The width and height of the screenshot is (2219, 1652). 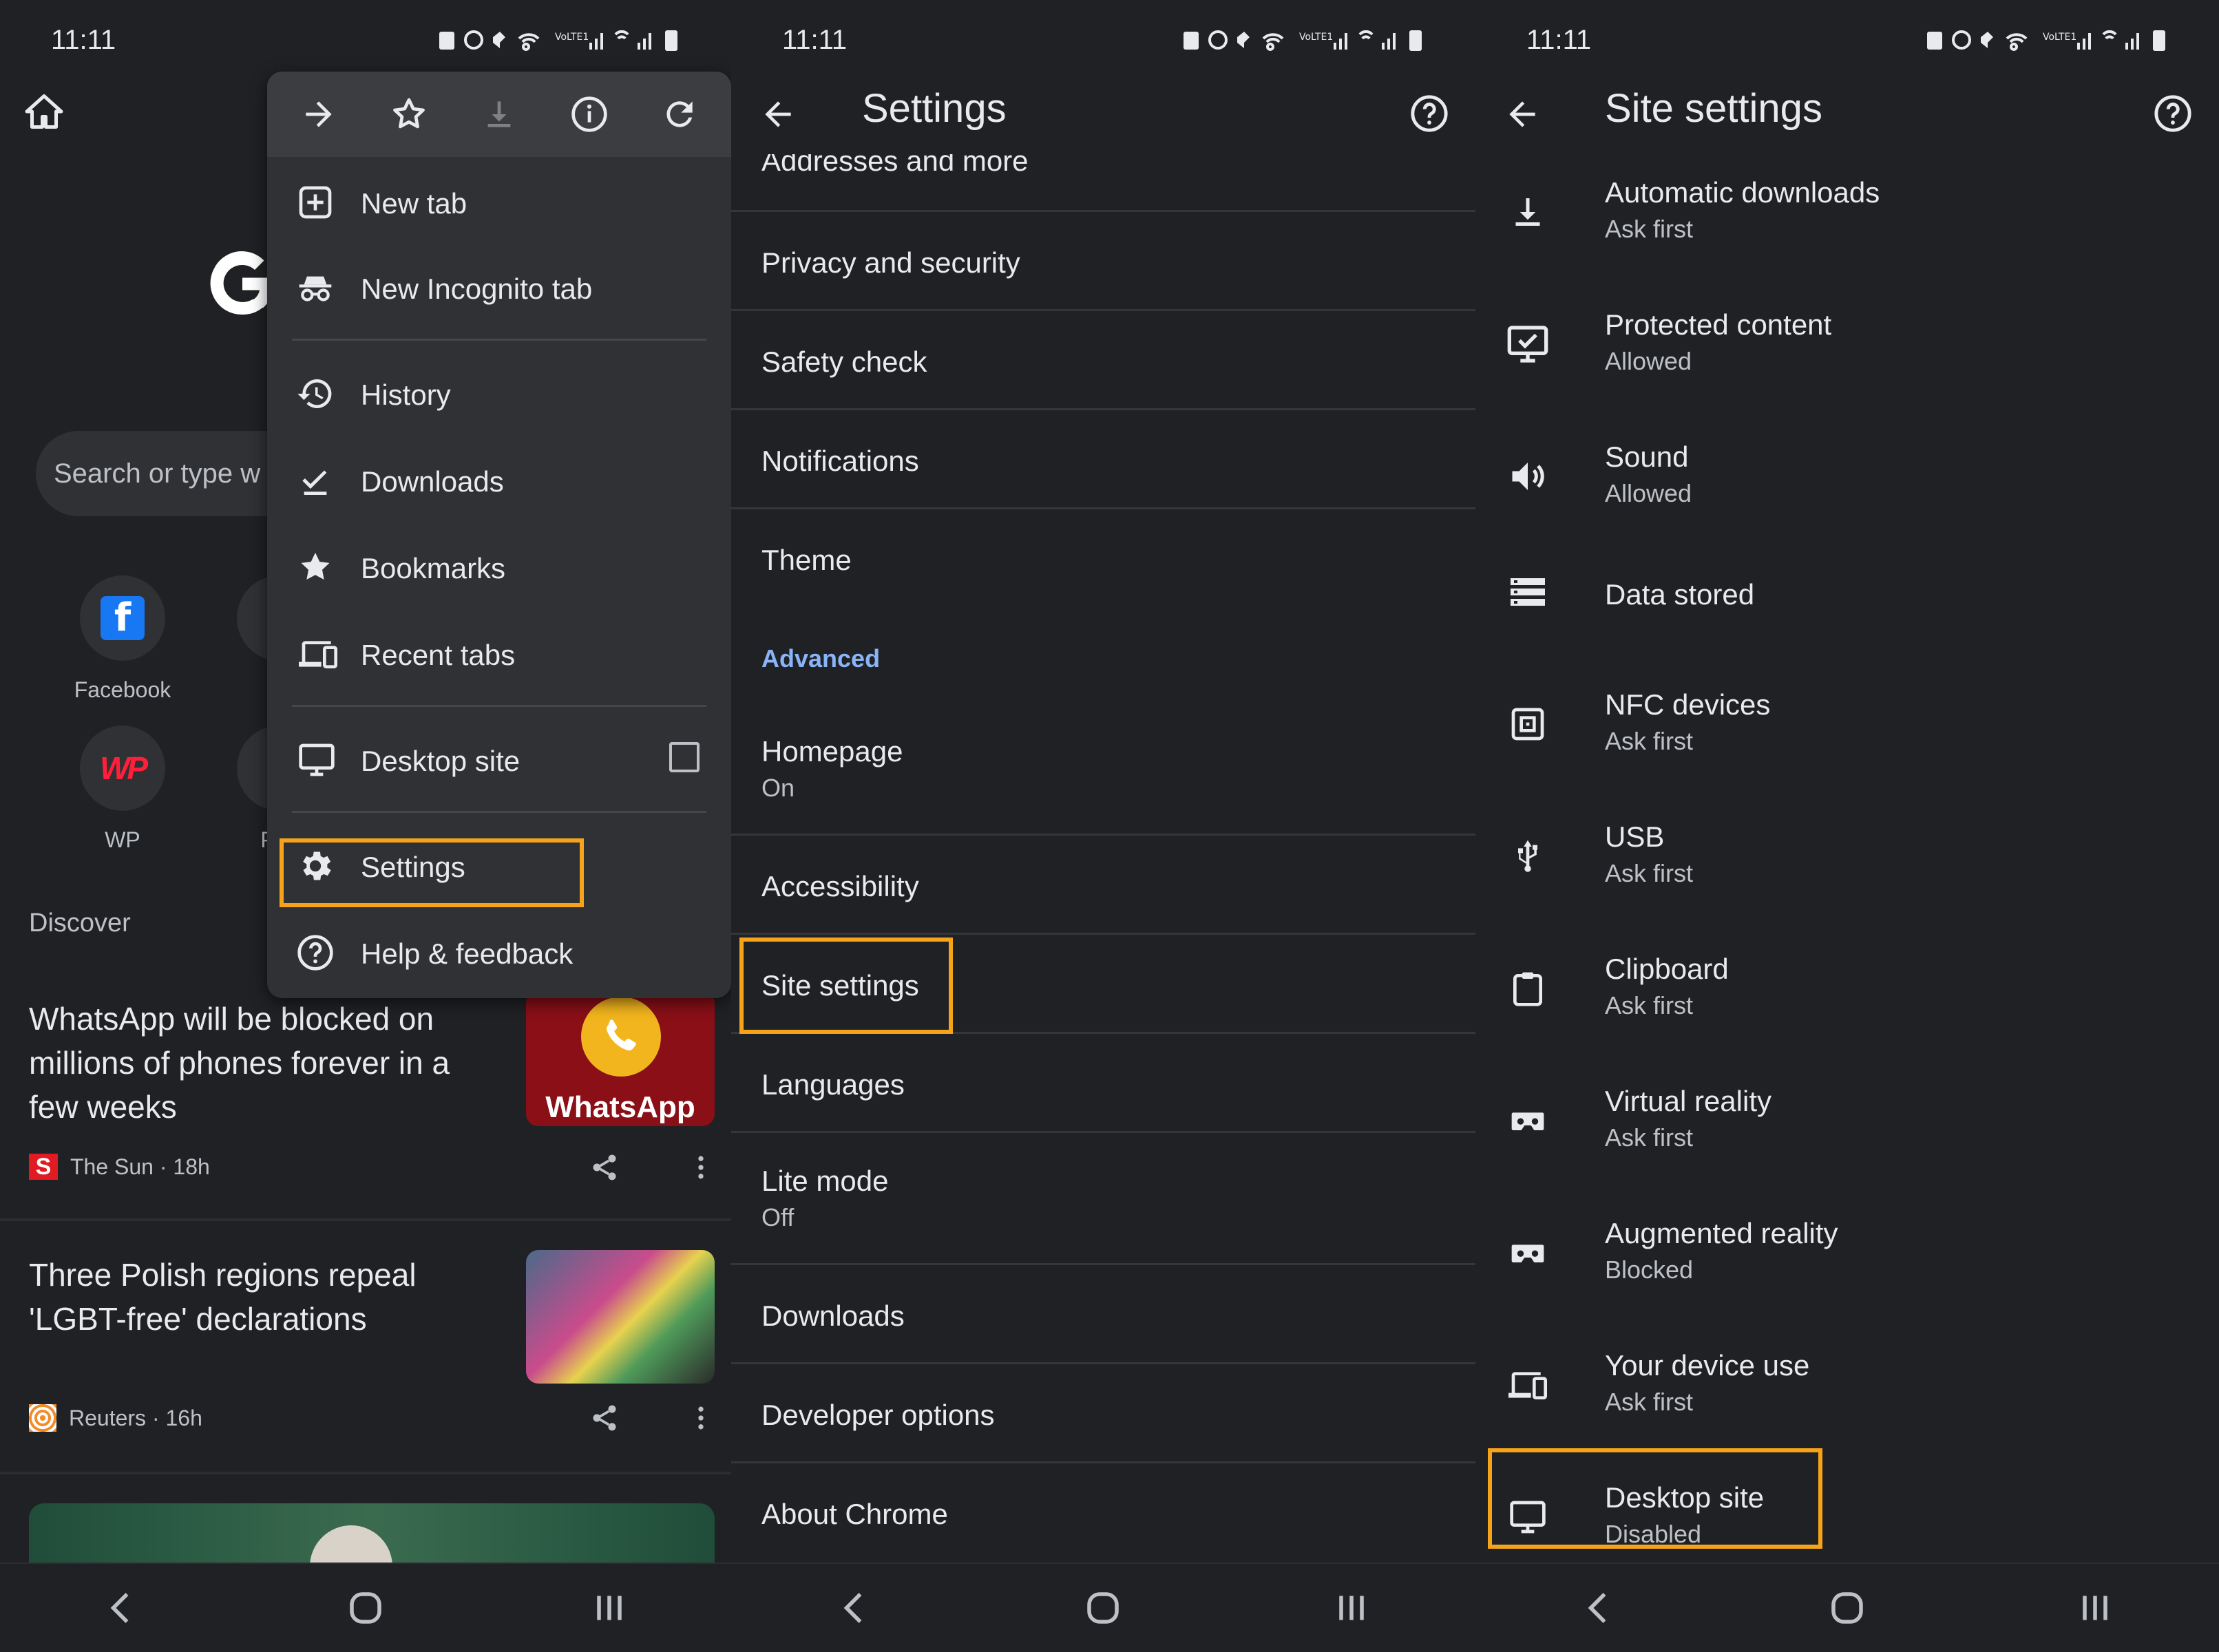 I want to click on menu-item-new-tab: New tab, so click(x=499, y=202).